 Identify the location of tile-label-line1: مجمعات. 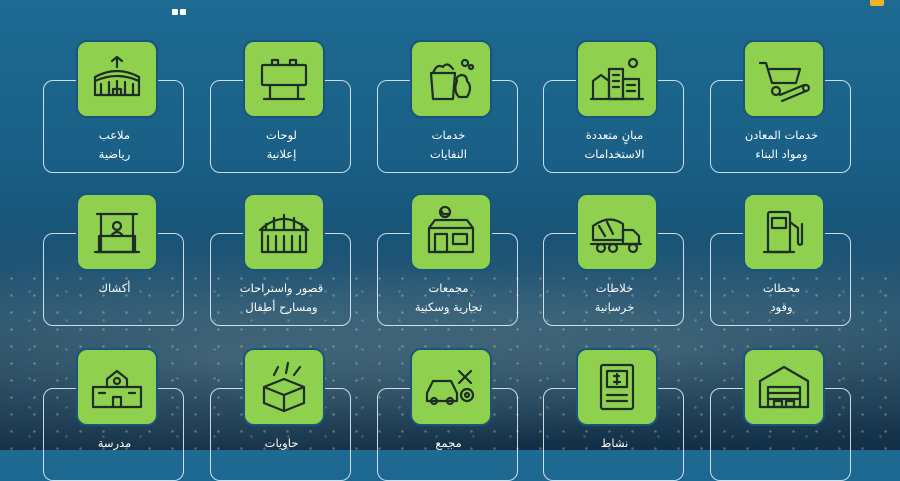
(448, 288).